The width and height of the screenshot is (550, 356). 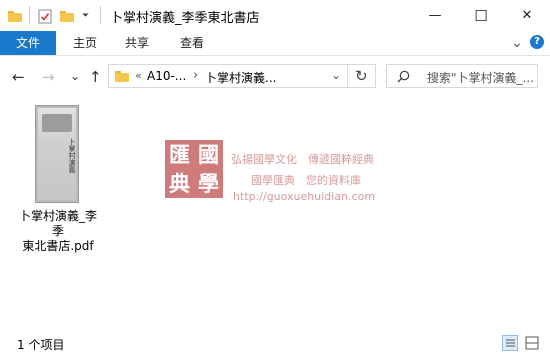 I want to click on seal-char: 匯, so click(x=179, y=154).